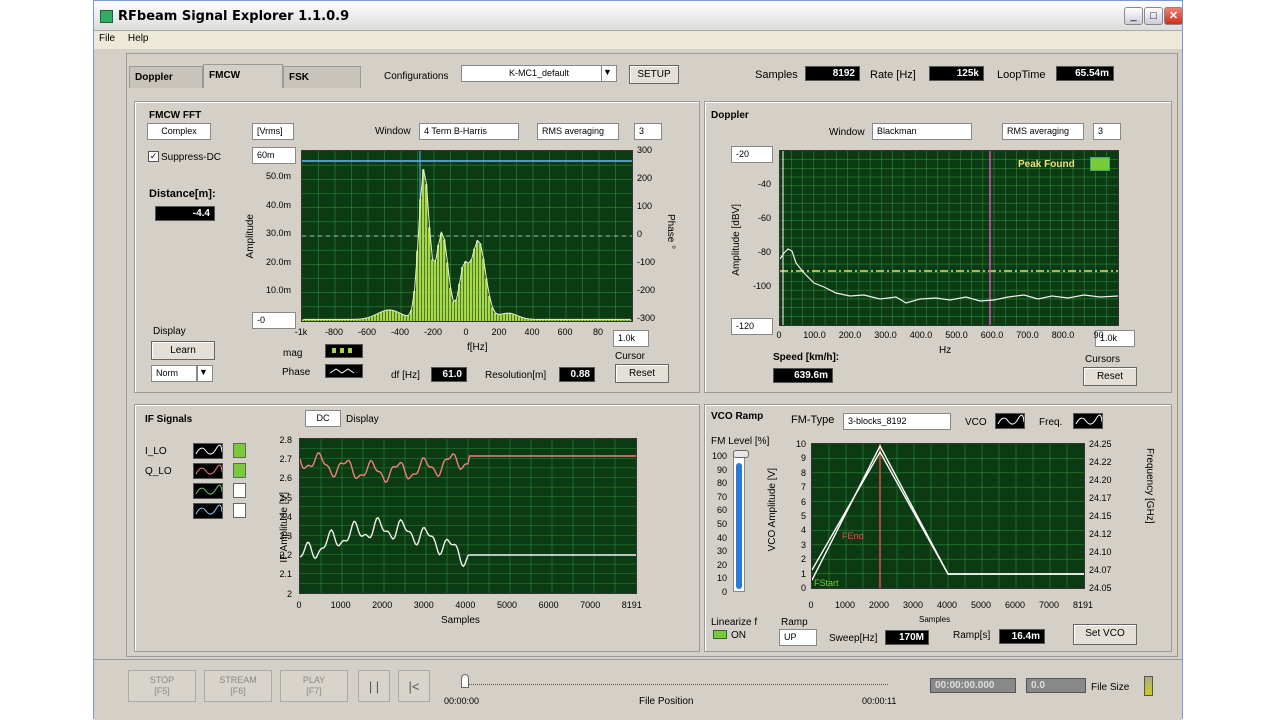  Describe the element at coordinates (1173, 16) in the screenshot. I see `close-button: ✕` at that location.